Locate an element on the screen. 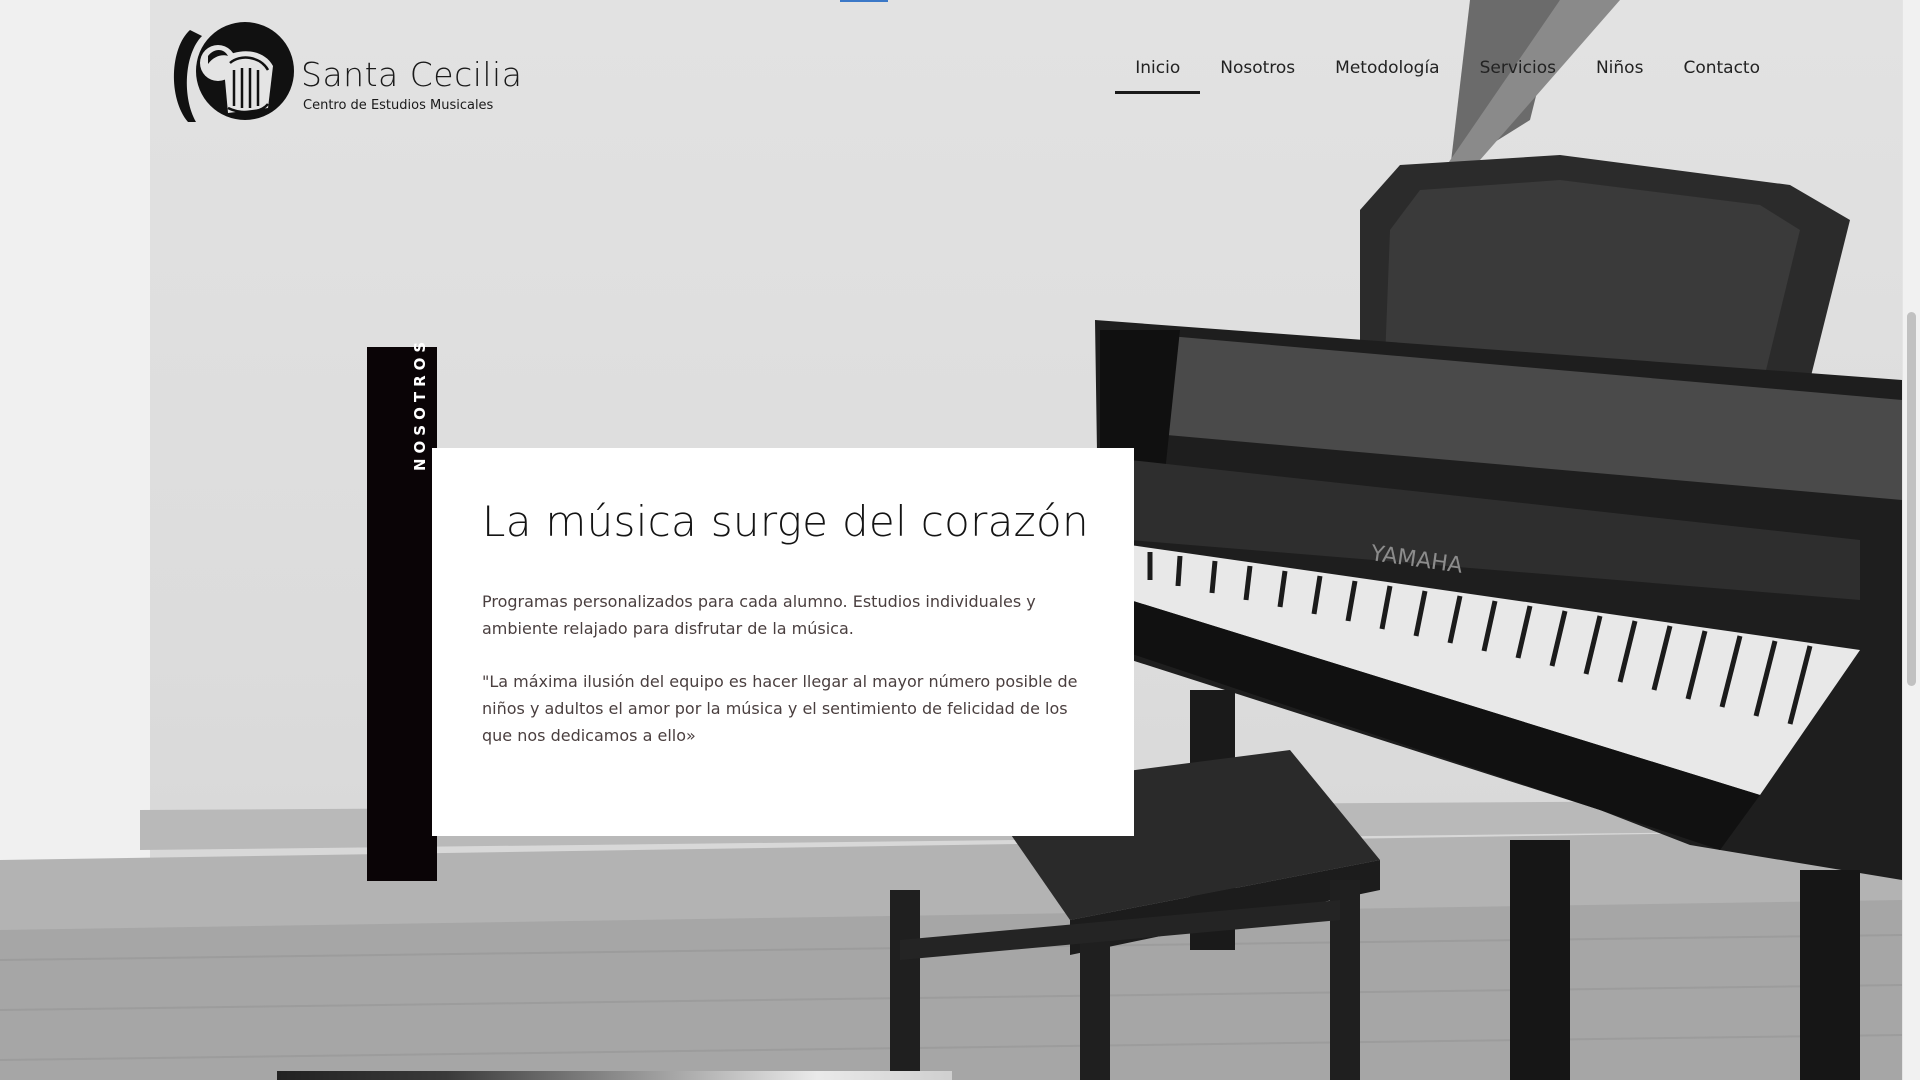 This screenshot has height=1080, width=1920. page-scrollbar is located at coordinates (1911, 540).